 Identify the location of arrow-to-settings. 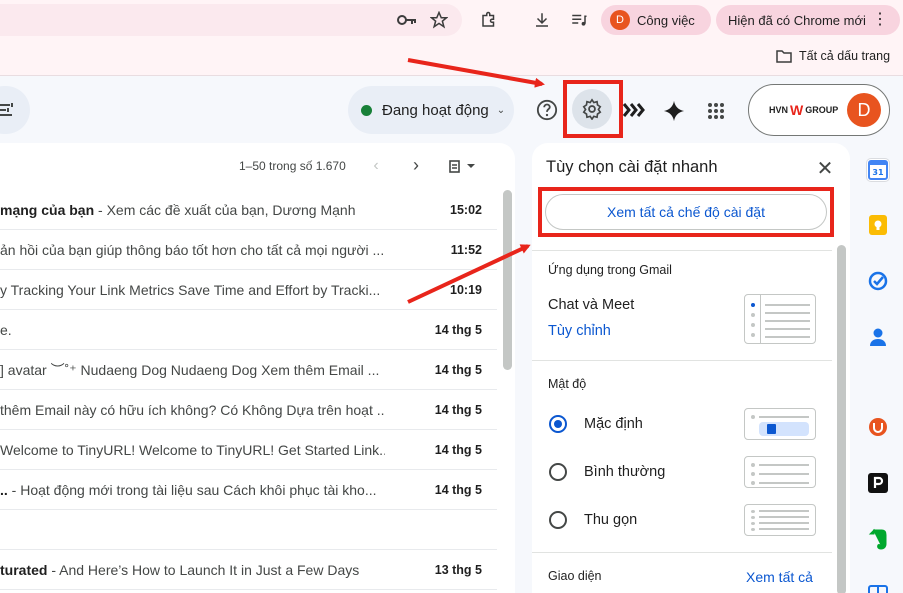
(476, 73).